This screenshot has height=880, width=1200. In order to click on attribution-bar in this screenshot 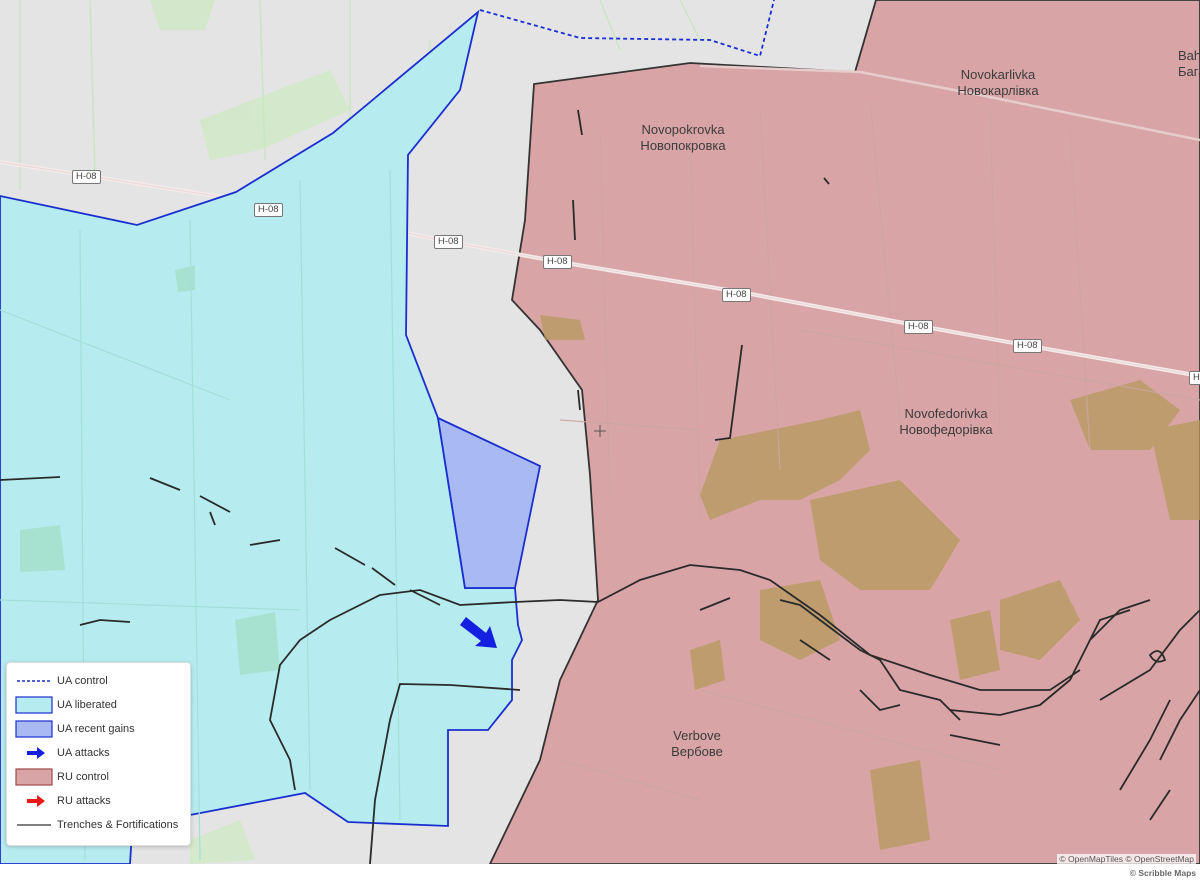, I will do `click(600, 872)`.